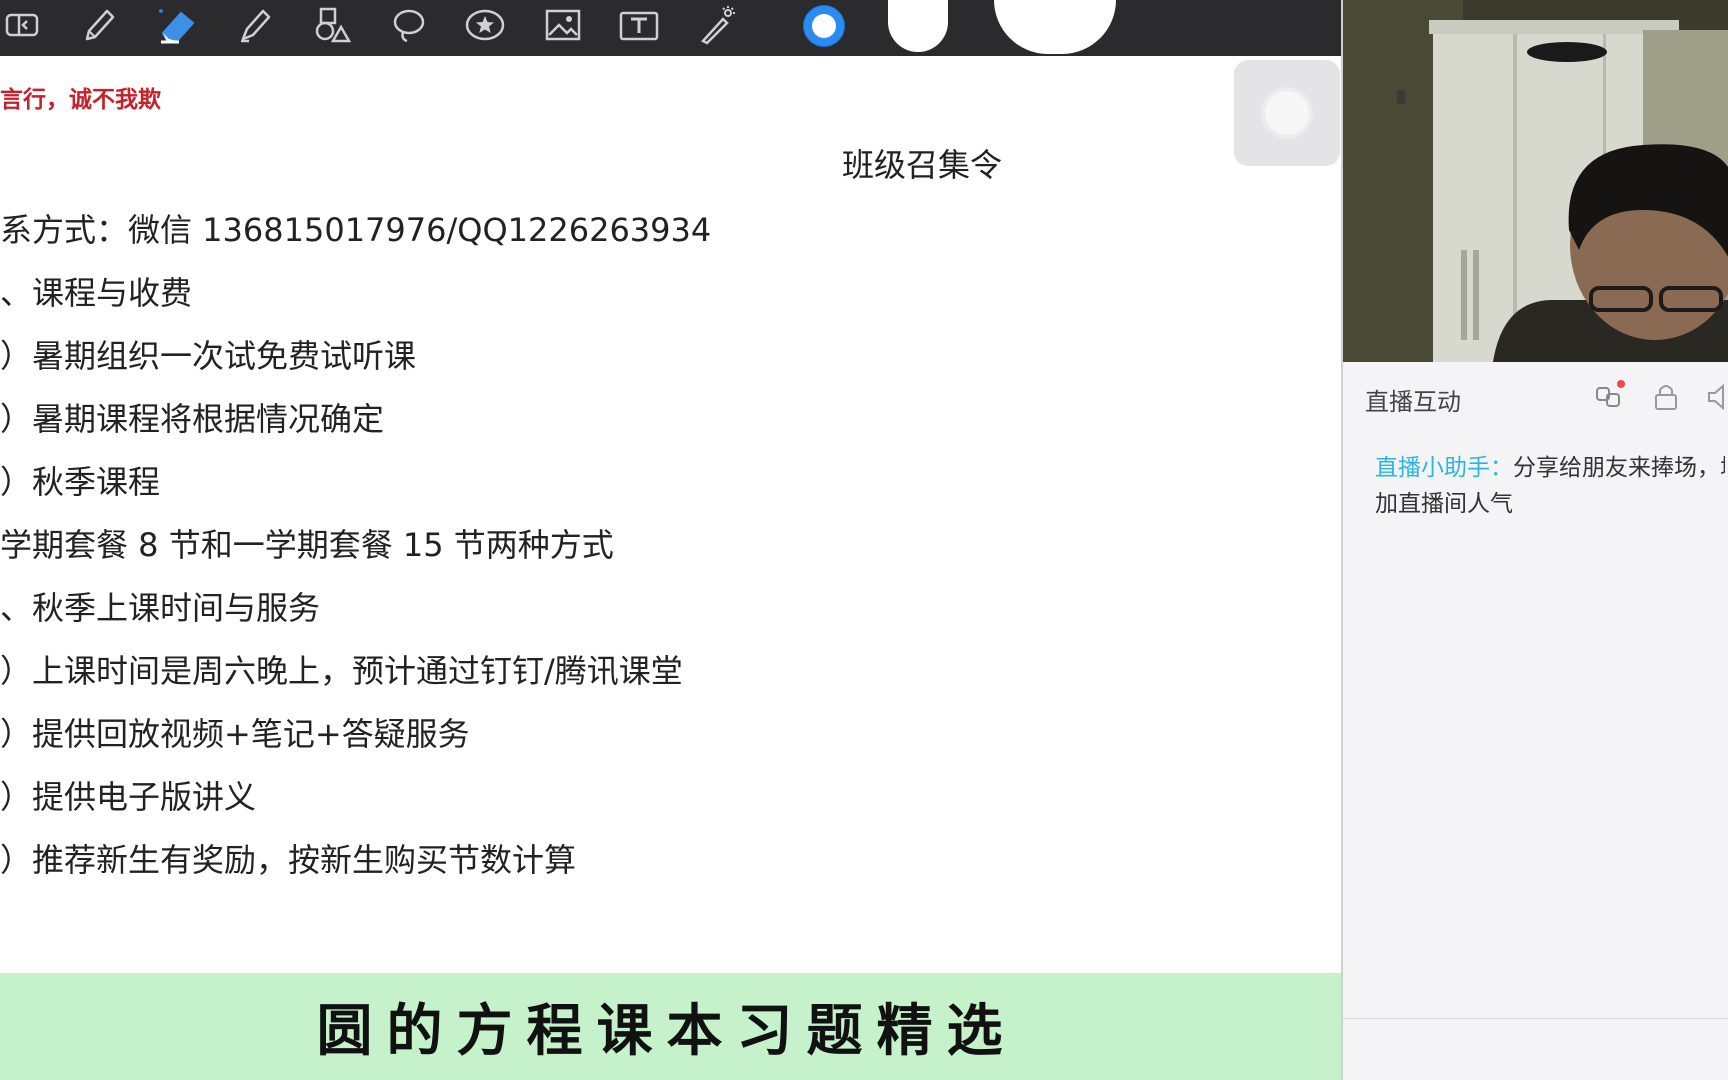 The height and width of the screenshot is (1080, 1728). What do you see at coordinates (96, 293) in the screenshot?
I see `document-line: 、课程与收费` at bounding box center [96, 293].